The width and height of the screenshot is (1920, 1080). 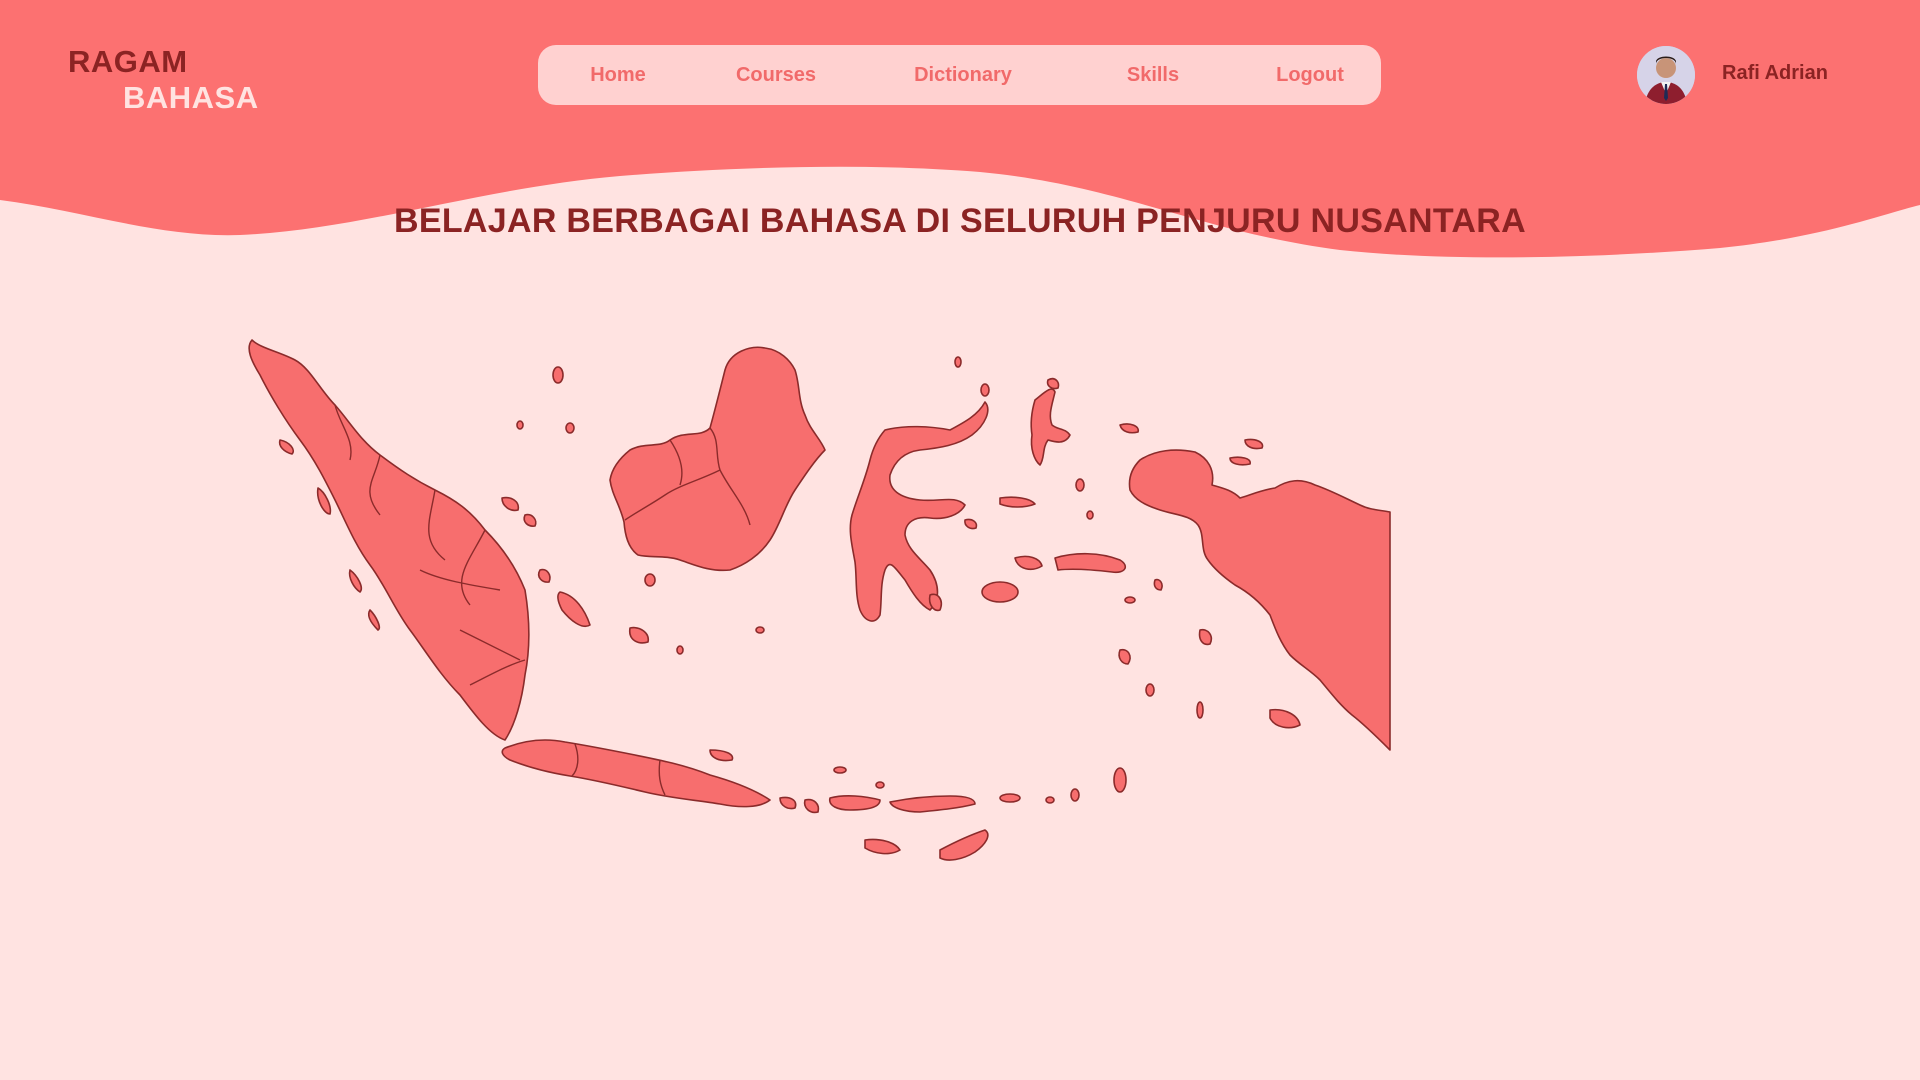 What do you see at coordinates (1017, 502) in the screenshot?
I see `island-sula` at bounding box center [1017, 502].